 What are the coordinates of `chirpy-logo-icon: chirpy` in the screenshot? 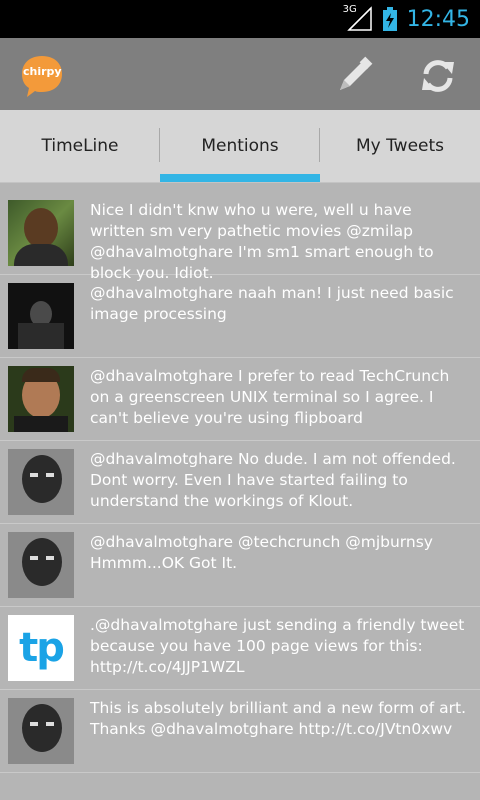 It's located at (42, 76).